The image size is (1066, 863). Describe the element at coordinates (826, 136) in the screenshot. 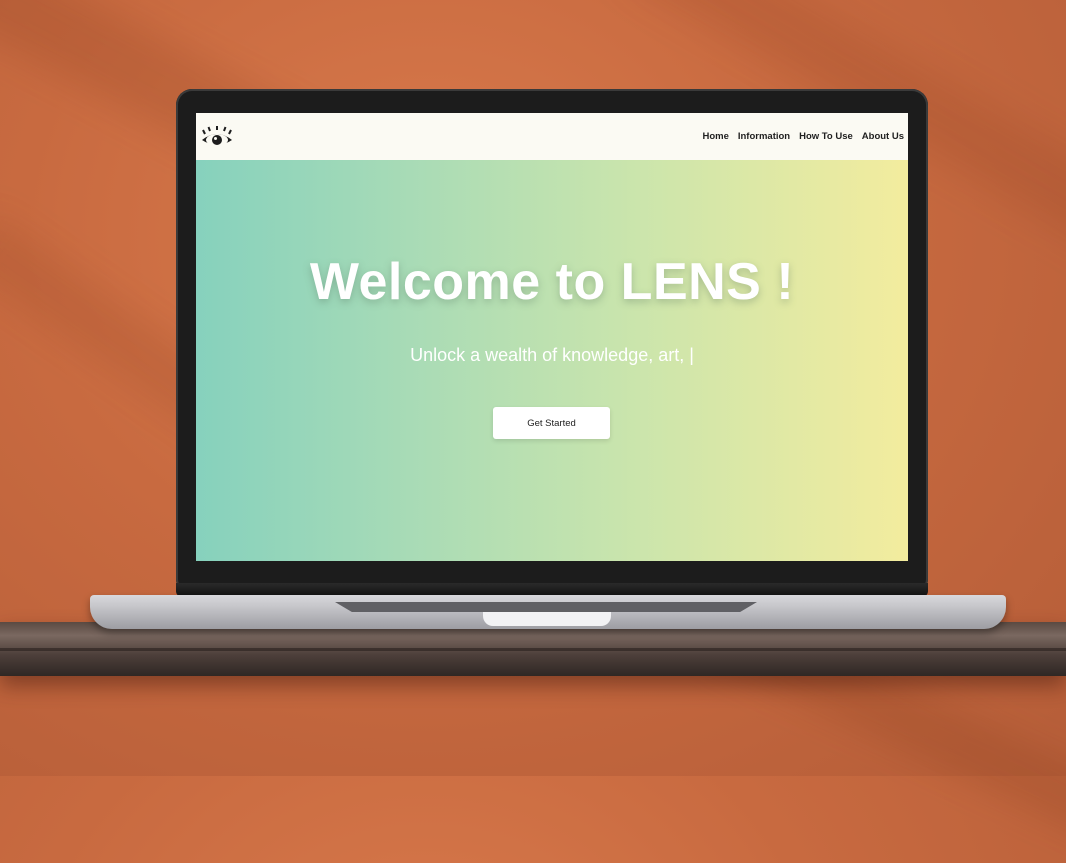

I see `nav-link-how-to-use: How To Use` at that location.